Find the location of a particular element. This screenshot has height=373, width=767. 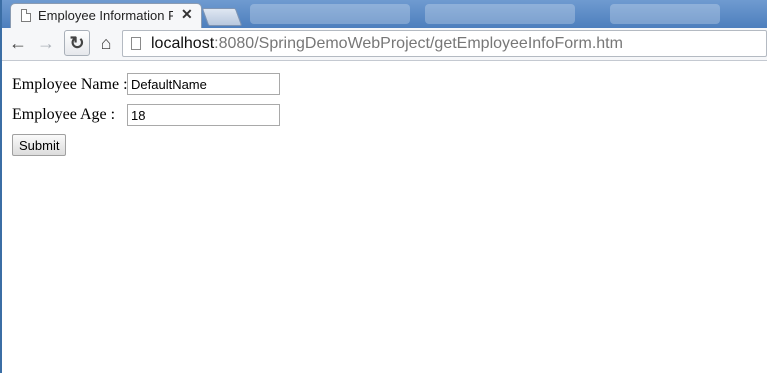

employee-age-label: Employee Age : is located at coordinates (64, 114).